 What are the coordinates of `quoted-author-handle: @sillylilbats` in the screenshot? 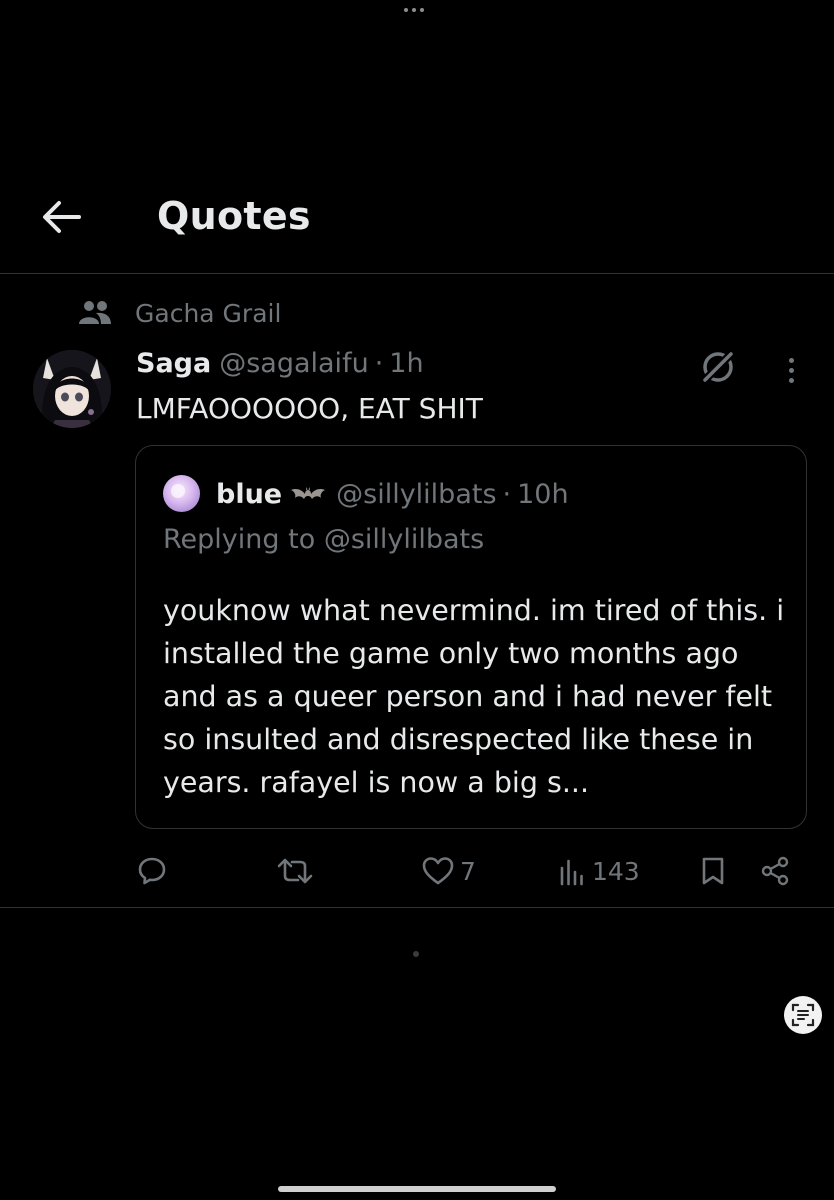 It's located at (416, 494).